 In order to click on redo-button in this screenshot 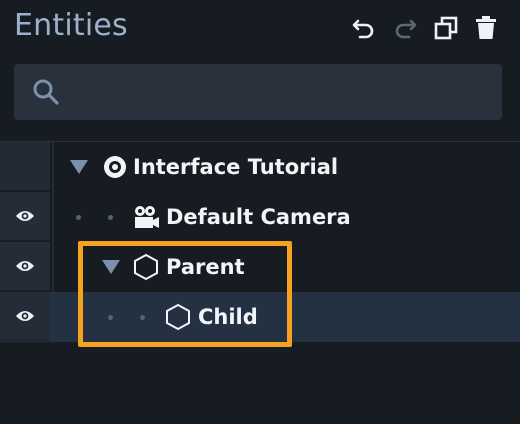, I will do `click(405, 28)`.